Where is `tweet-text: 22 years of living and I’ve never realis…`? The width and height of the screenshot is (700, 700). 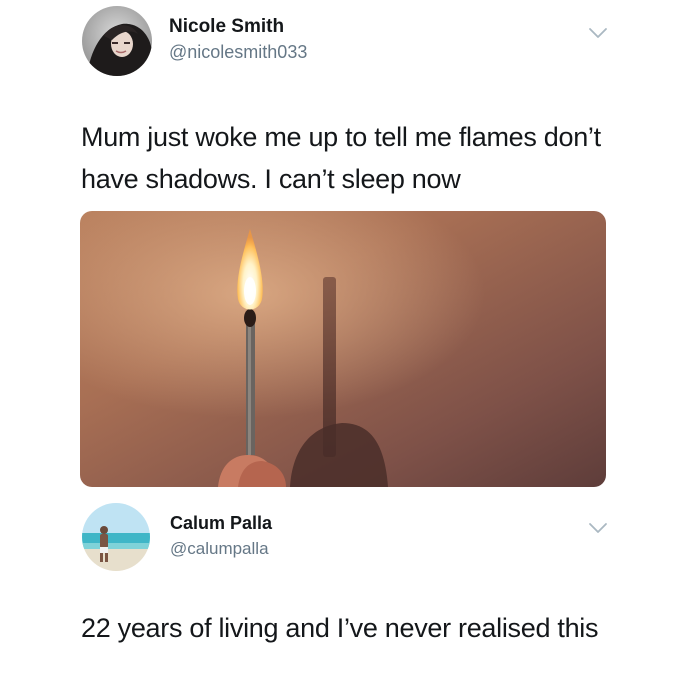 tweet-text: 22 years of living and I’ve never realis… is located at coordinates (340, 628).